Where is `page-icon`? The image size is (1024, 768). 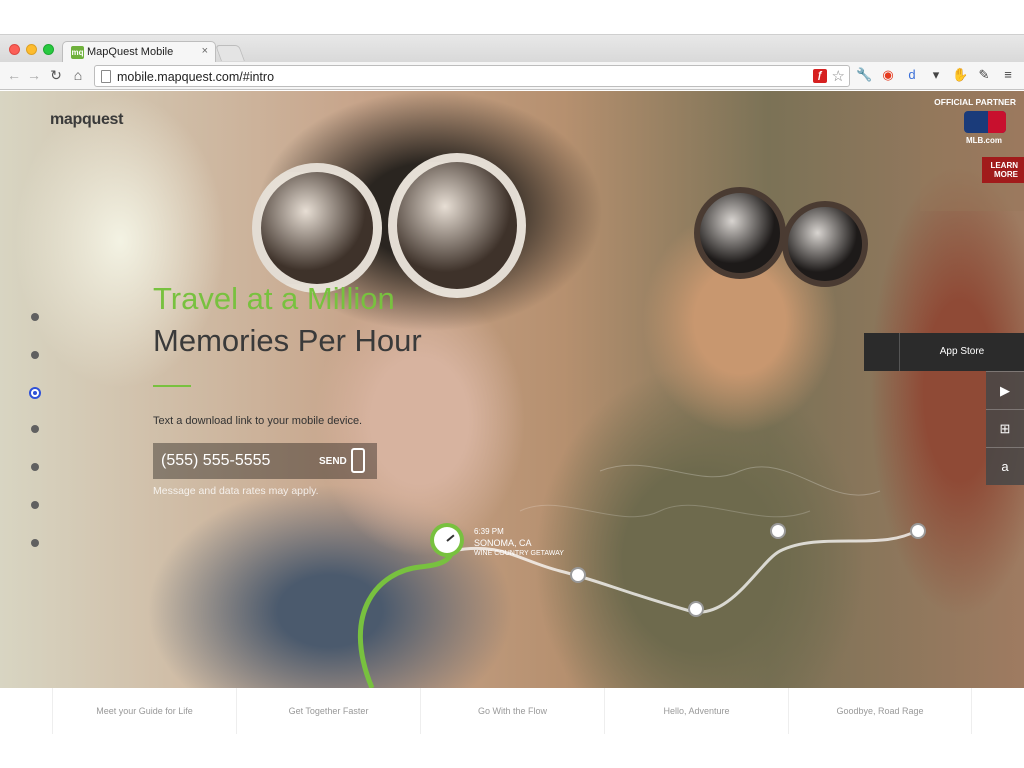
page-icon is located at coordinates (106, 76).